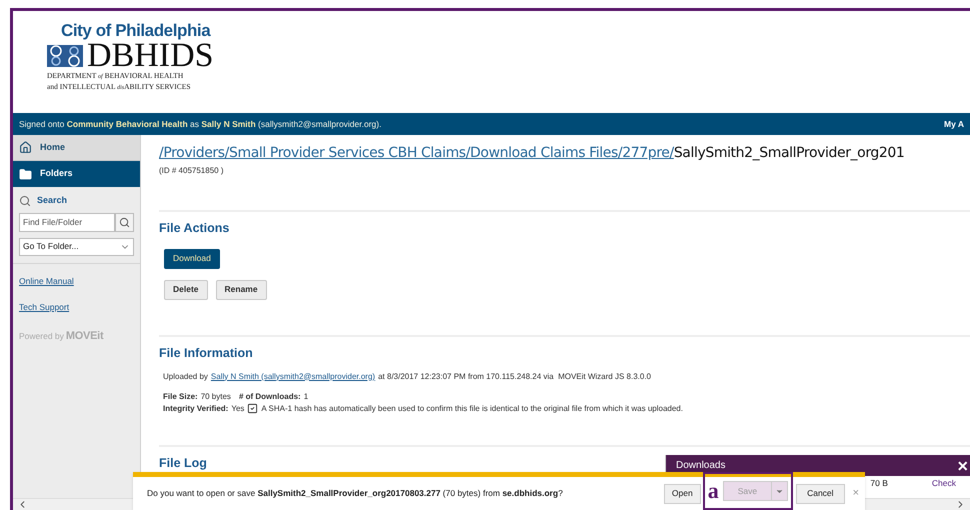 The height and width of the screenshot is (510, 970). What do you see at coordinates (183, 463) in the screenshot?
I see `section-heading: File Log` at bounding box center [183, 463].